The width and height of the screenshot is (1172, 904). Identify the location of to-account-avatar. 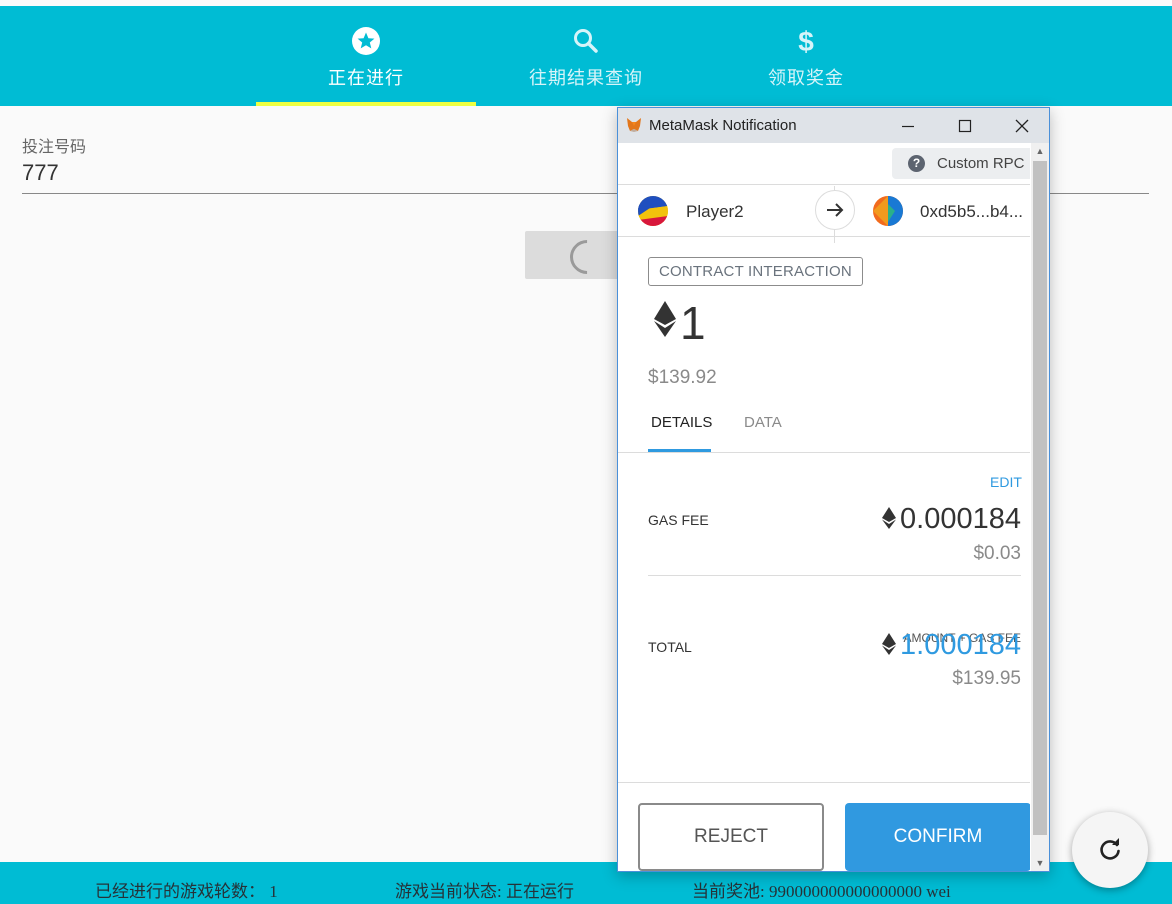
(888, 211).